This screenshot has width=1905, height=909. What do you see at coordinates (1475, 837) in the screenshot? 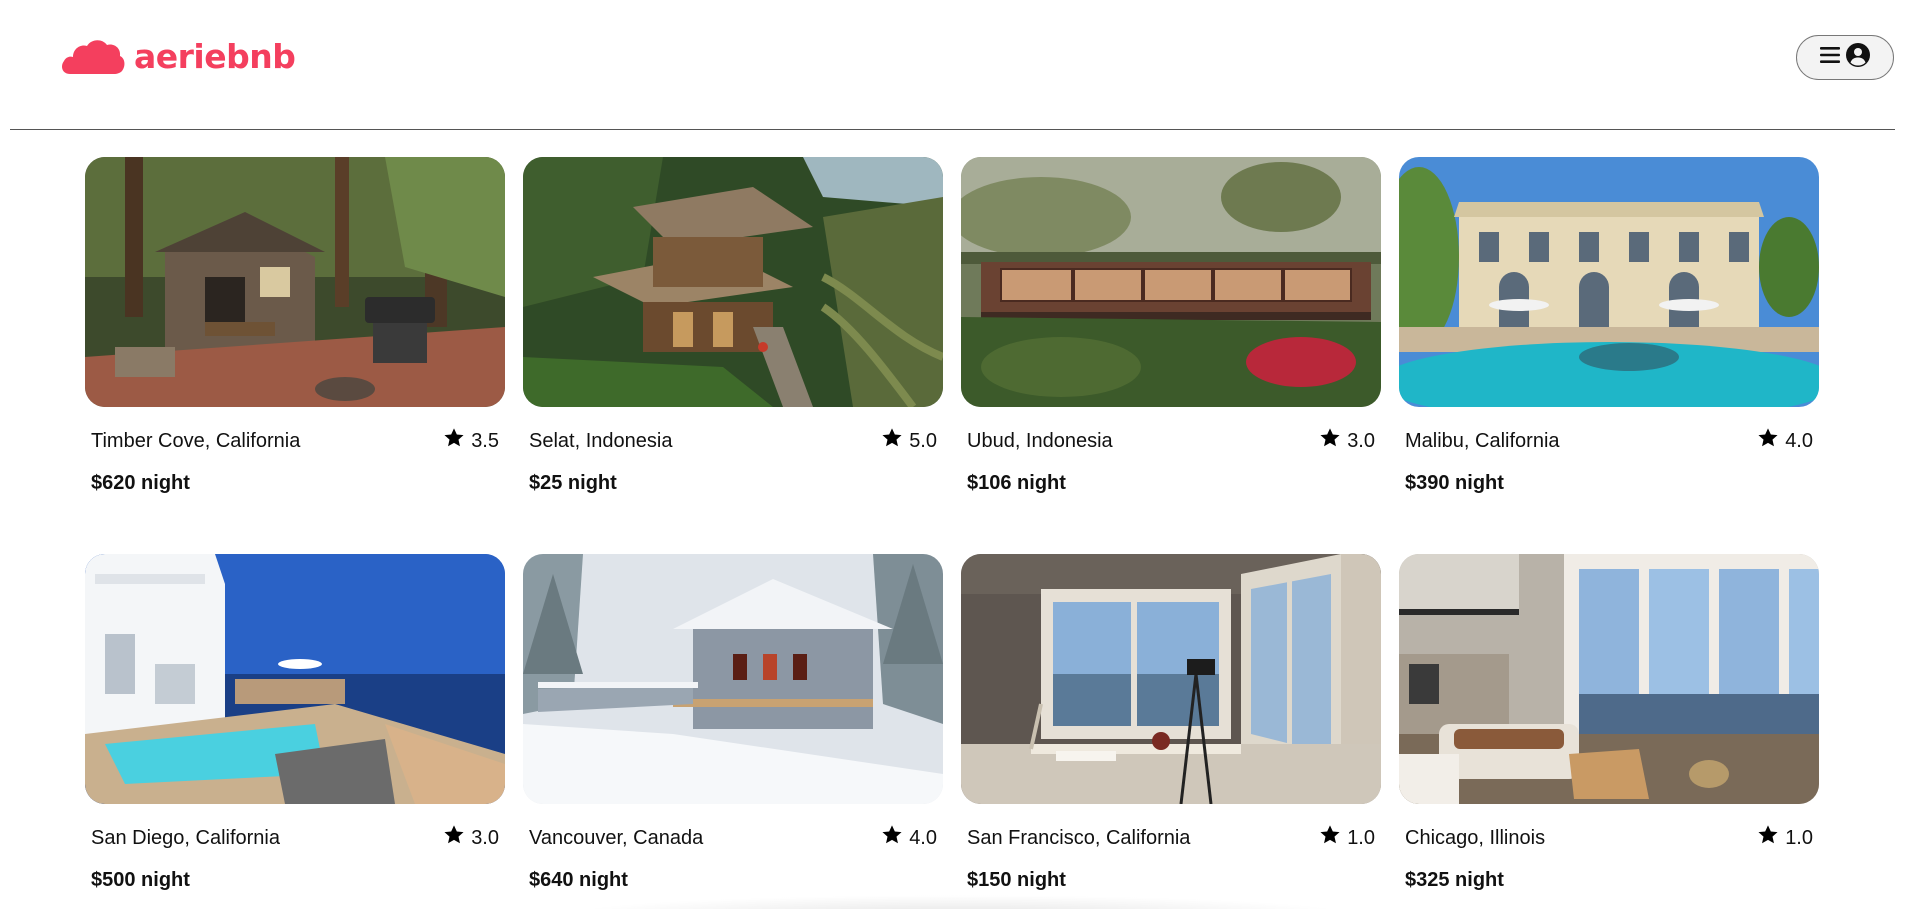
I see `listing-location: Chicago, Illinois` at bounding box center [1475, 837].